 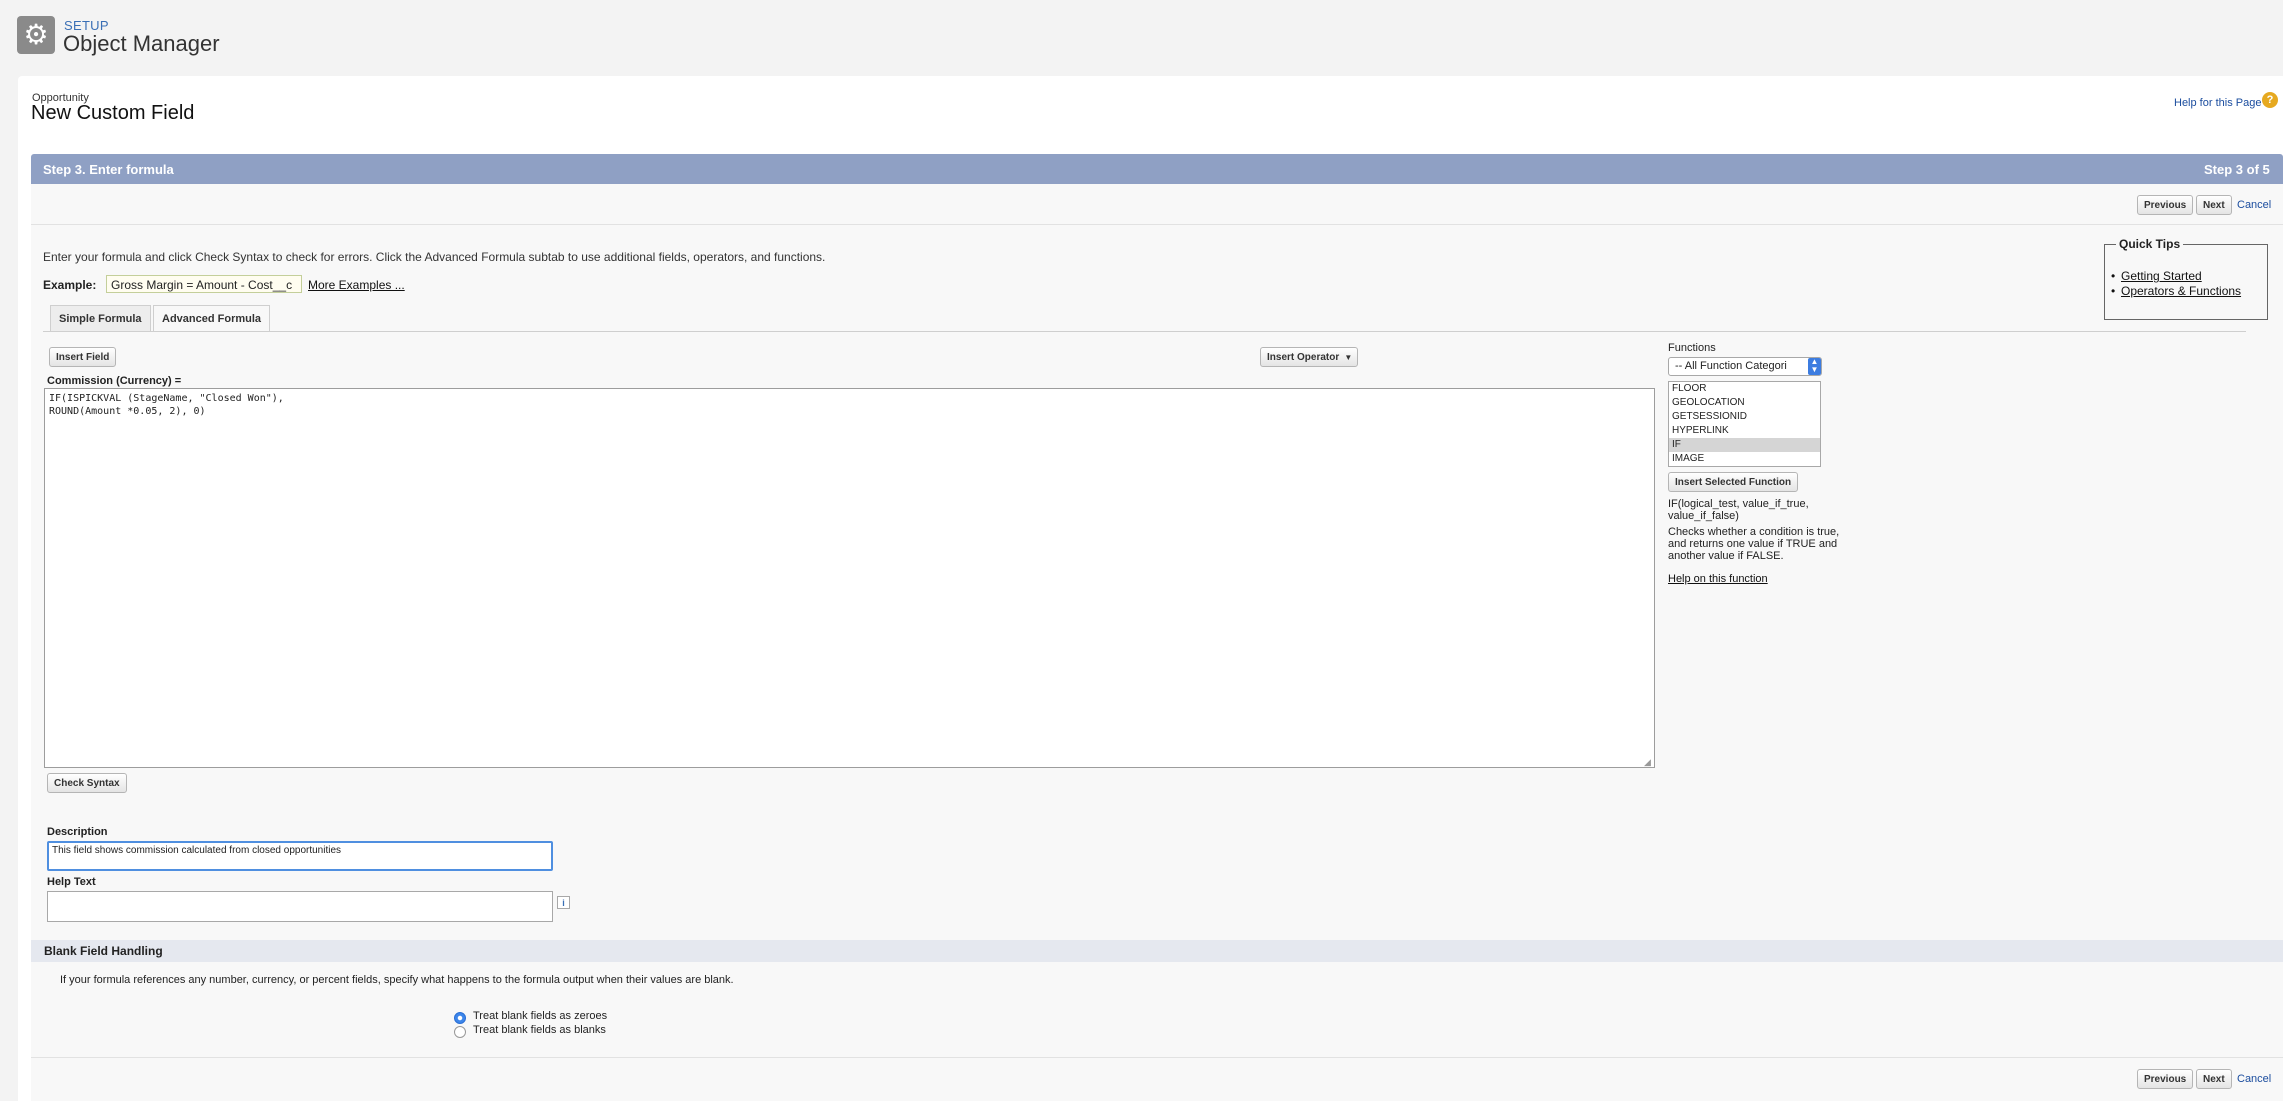 What do you see at coordinates (540, 1016) in the screenshot?
I see `radio-label-zeroes: Treat blank fields as zeroes` at bounding box center [540, 1016].